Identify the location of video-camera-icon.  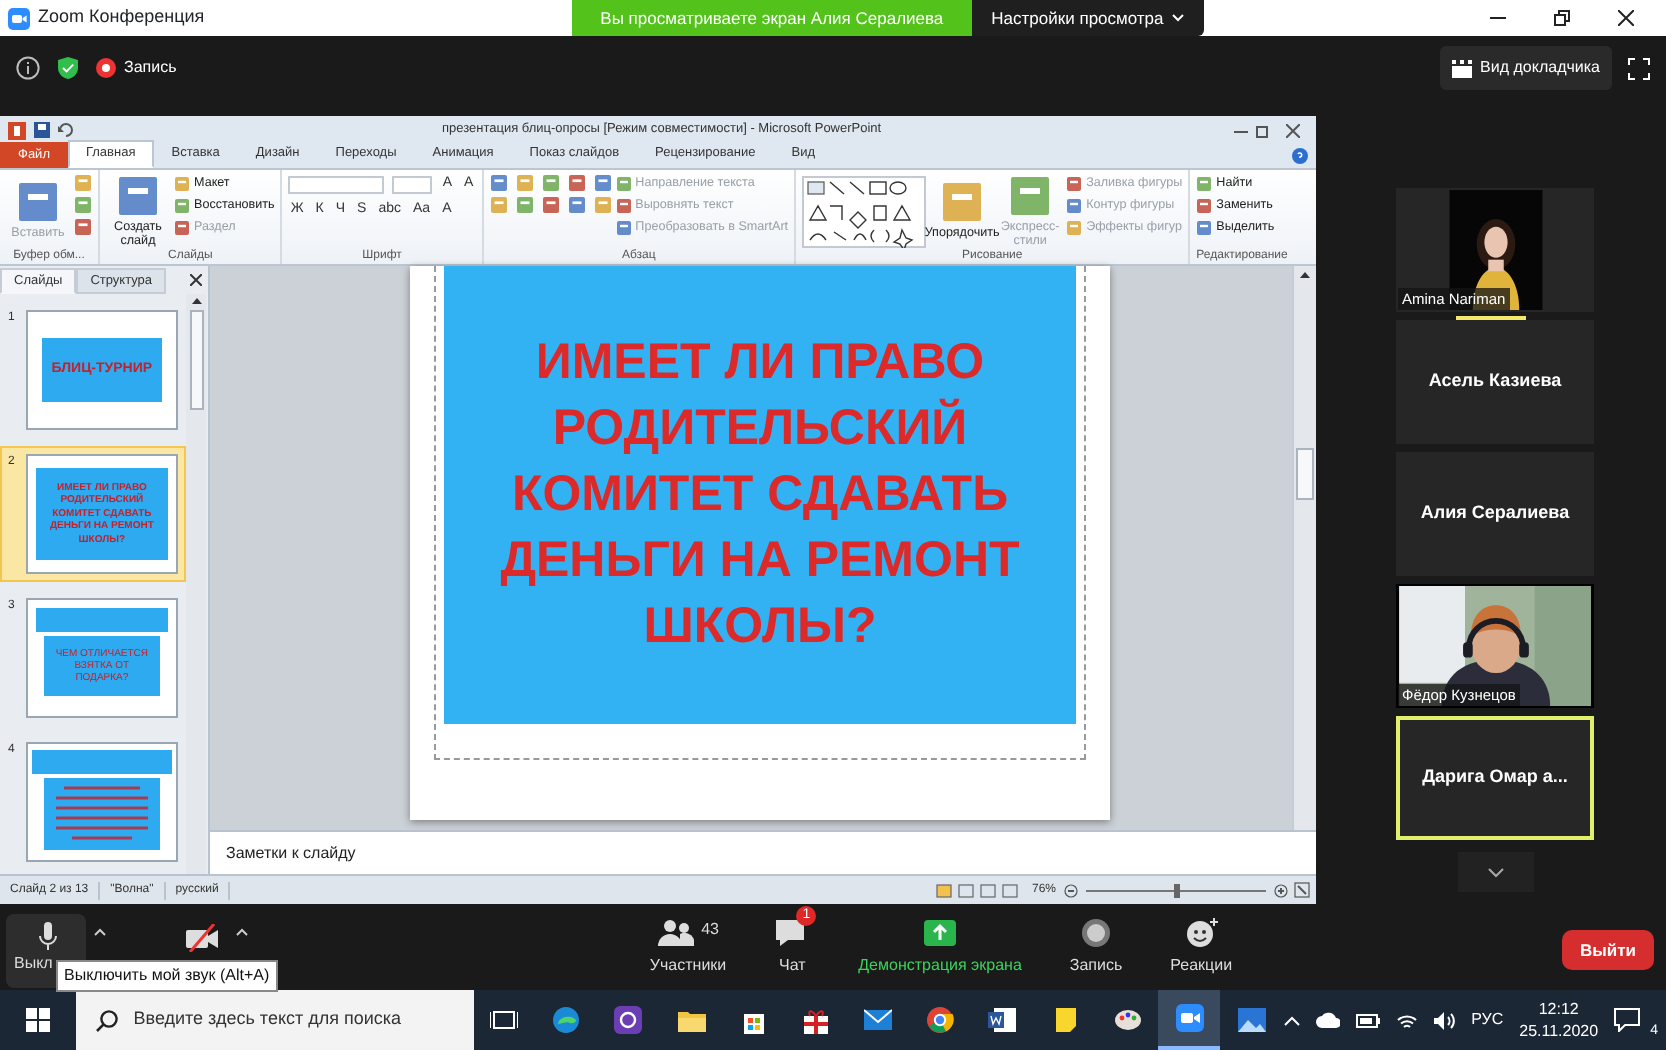
(1189, 1018).